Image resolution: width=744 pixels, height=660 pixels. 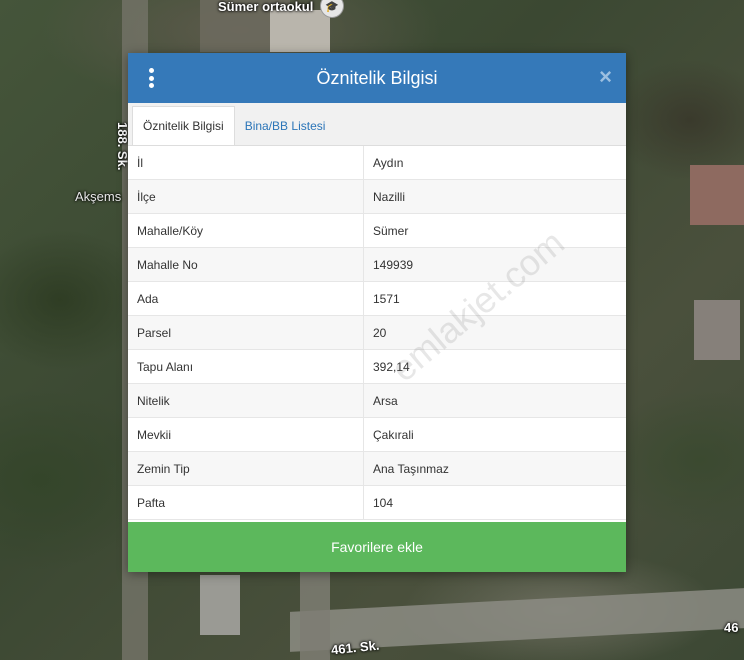 What do you see at coordinates (494, 468) in the screenshot?
I see `row-value: Ana Taşınmaz` at bounding box center [494, 468].